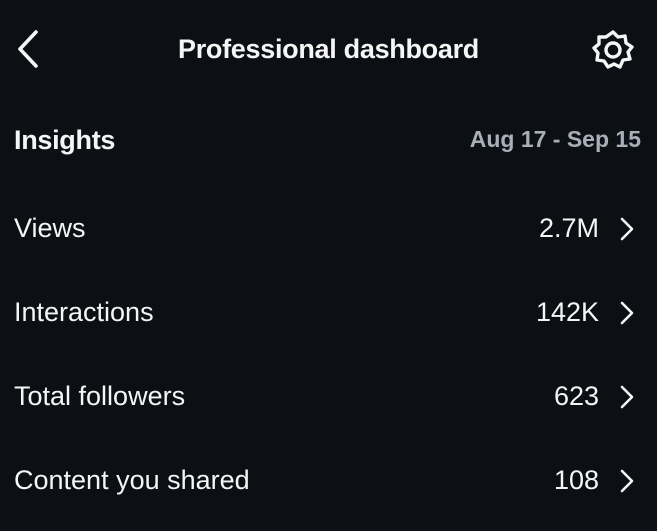 The width and height of the screenshot is (657, 531). What do you see at coordinates (65, 140) in the screenshot?
I see `insights-title: Insights` at bounding box center [65, 140].